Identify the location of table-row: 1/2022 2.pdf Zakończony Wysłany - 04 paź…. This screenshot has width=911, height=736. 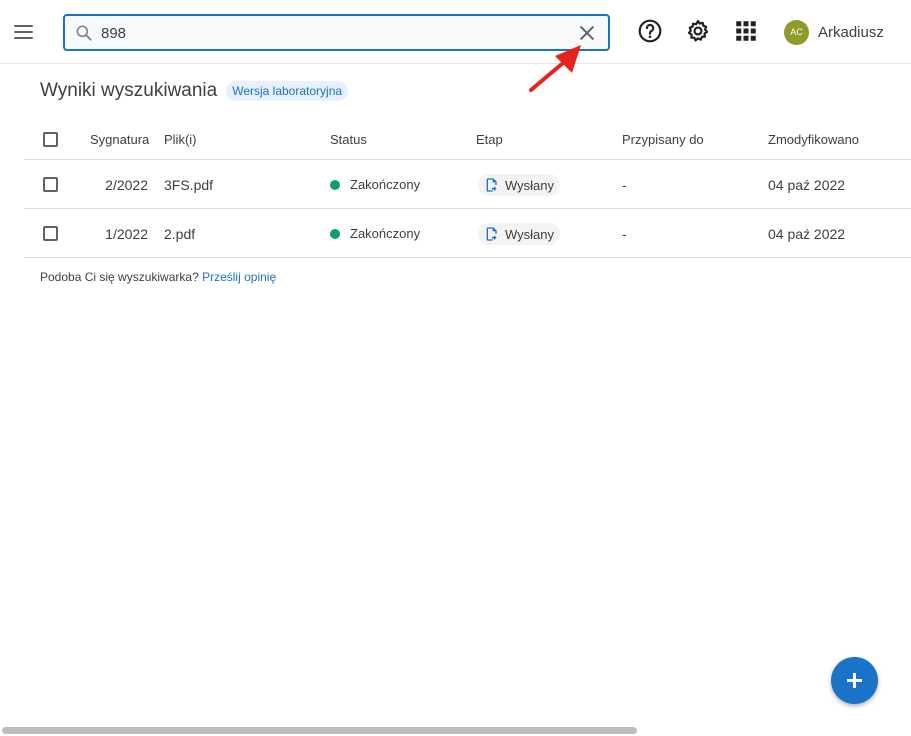
(467, 233).